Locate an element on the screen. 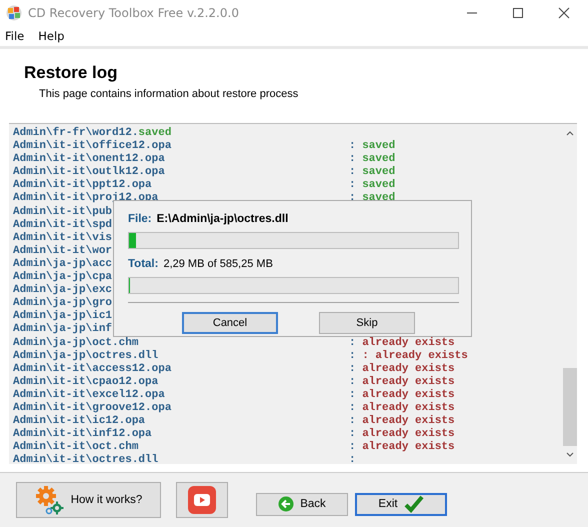 Image resolution: width=588 pixels, height=527 pixels. log-path: Admin\ja-jp\acc is located at coordinates (62, 264).